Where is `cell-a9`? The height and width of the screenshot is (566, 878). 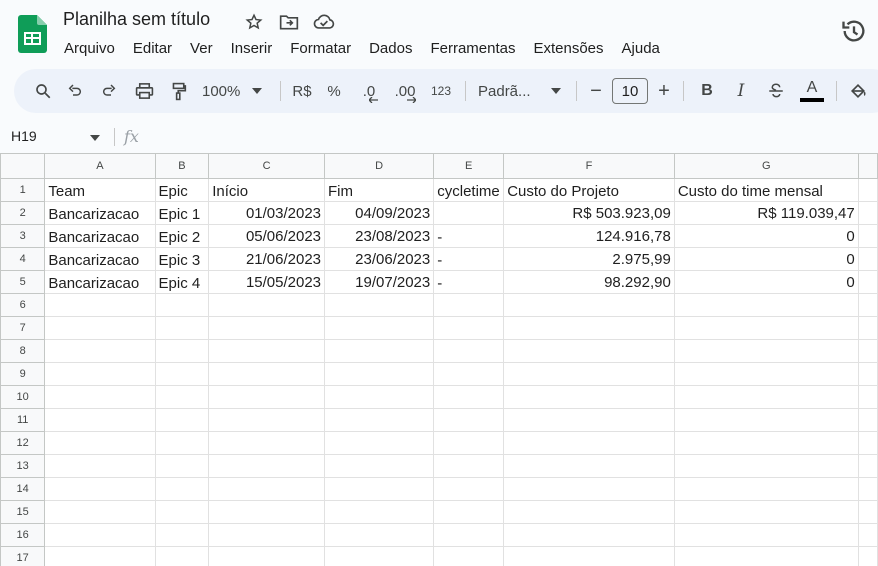 cell-a9 is located at coordinates (100, 374).